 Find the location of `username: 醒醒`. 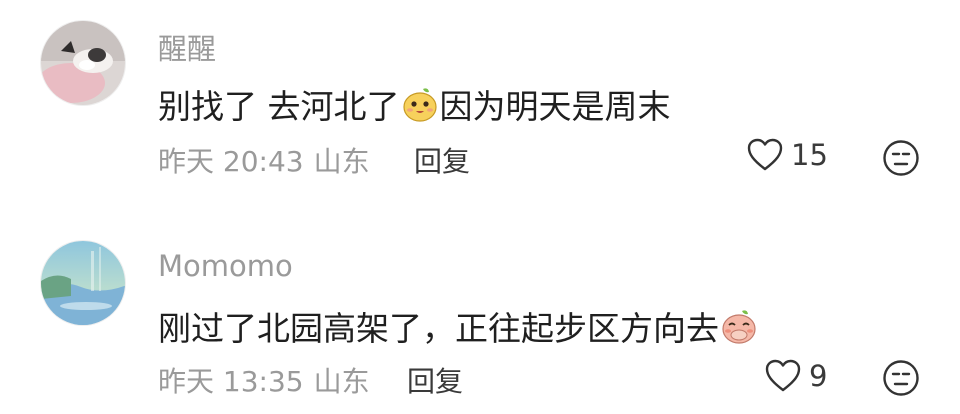

username: 醒醒 is located at coordinates (187, 47).